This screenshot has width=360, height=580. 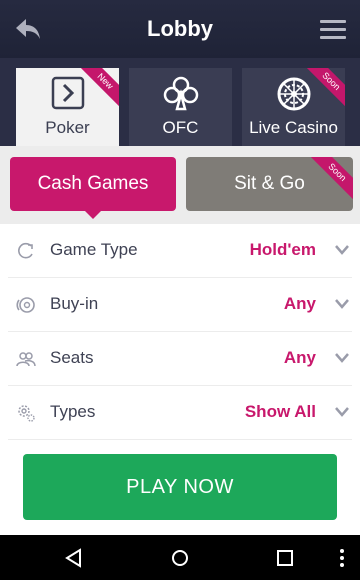 I want to click on settings-gears-icon, so click(x=26, y=413).